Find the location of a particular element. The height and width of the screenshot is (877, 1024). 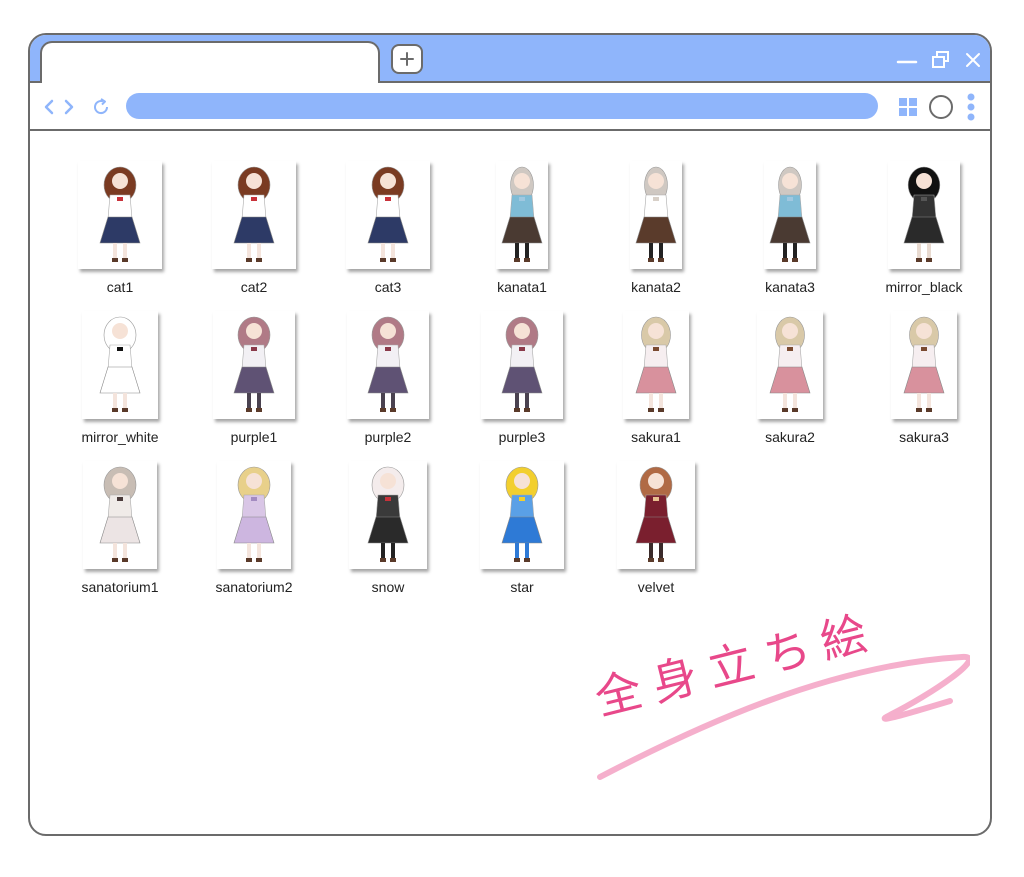

restore-icon is located at coordinates (941, 60).